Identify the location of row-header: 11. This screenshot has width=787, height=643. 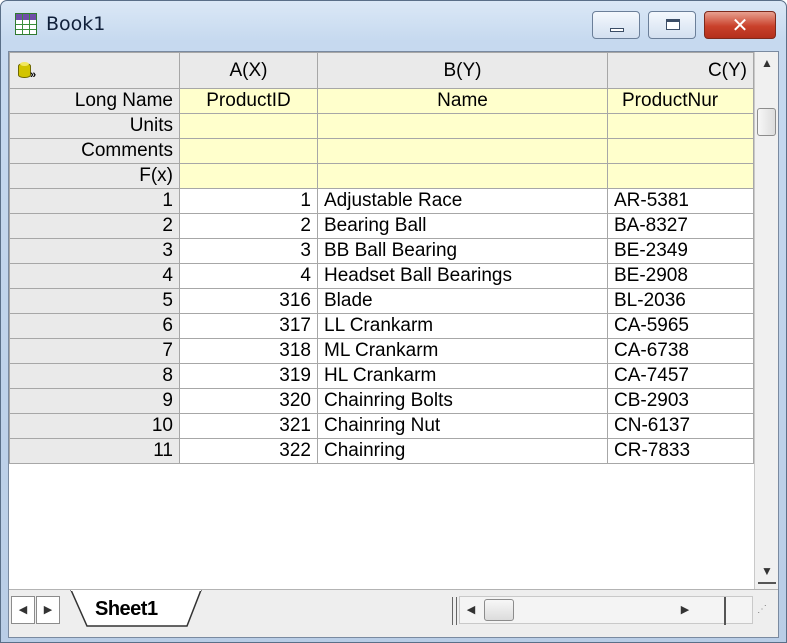
(94, 451).